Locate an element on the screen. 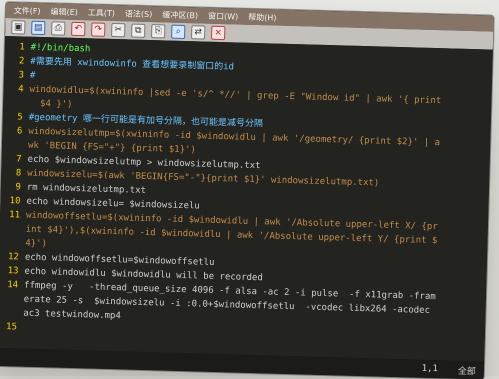 This screenshot has height=379, width=499. open-icon: ▣ is located at coordinates (18, 27).